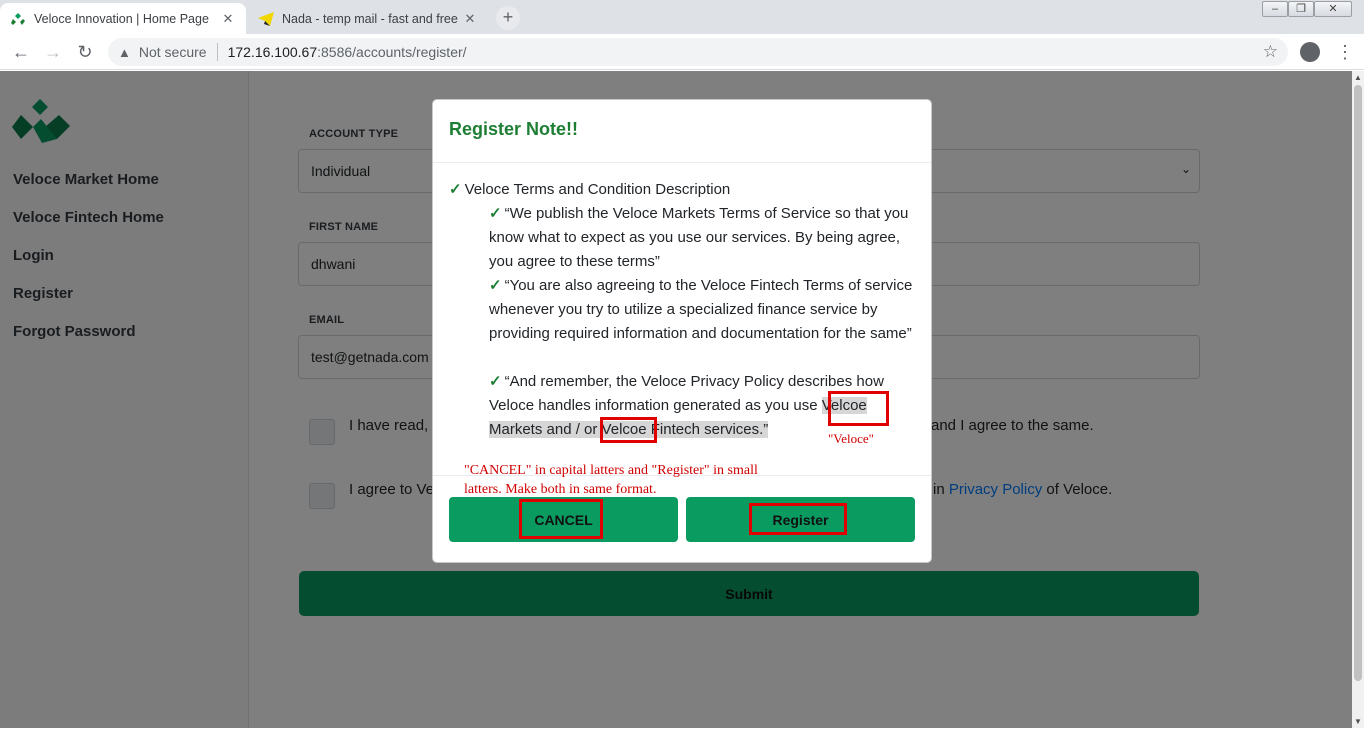  I want to click on terms-heading-text: Veloce Terms and Condition Description, so click(597, 189).